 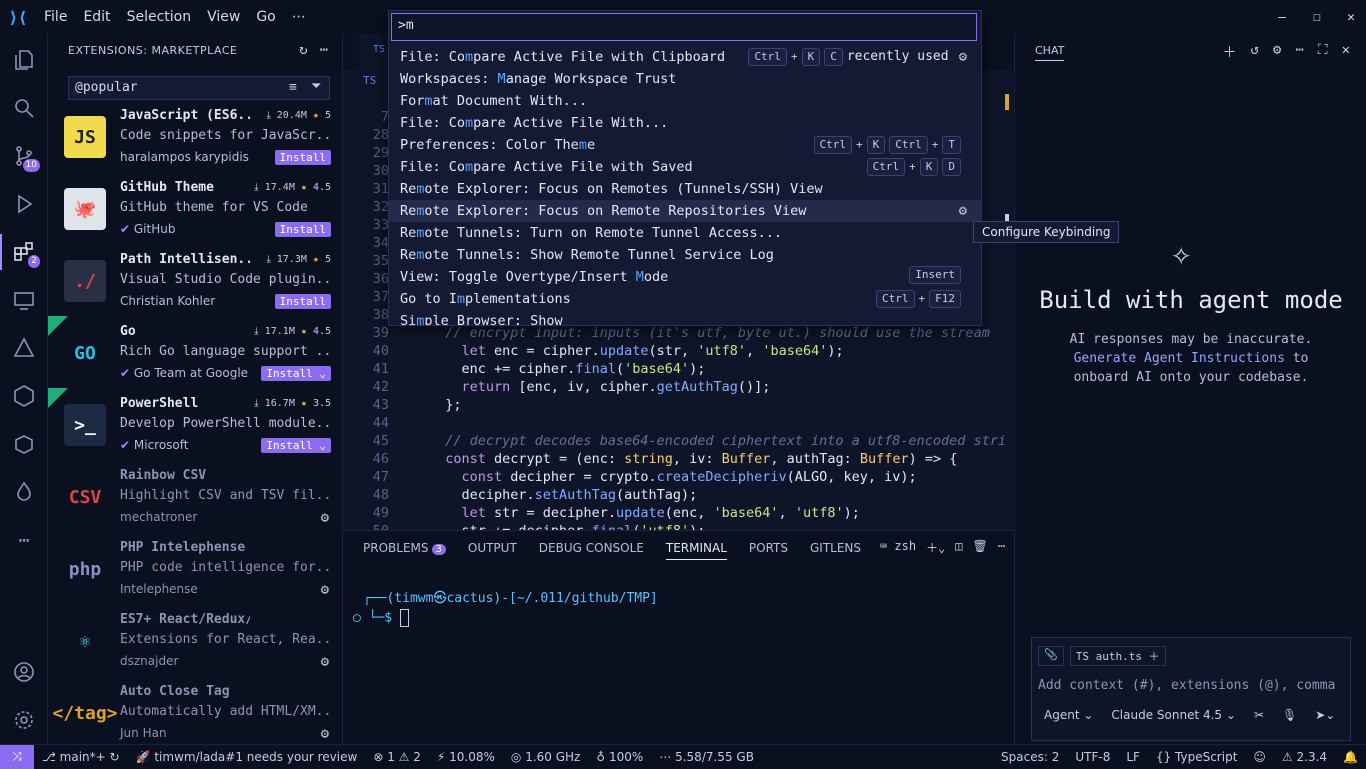 What do you see at coordinates (324, 50) in the screenshot?
I see `more-actions-icon: ⋯` at bounding box center [324, 50].